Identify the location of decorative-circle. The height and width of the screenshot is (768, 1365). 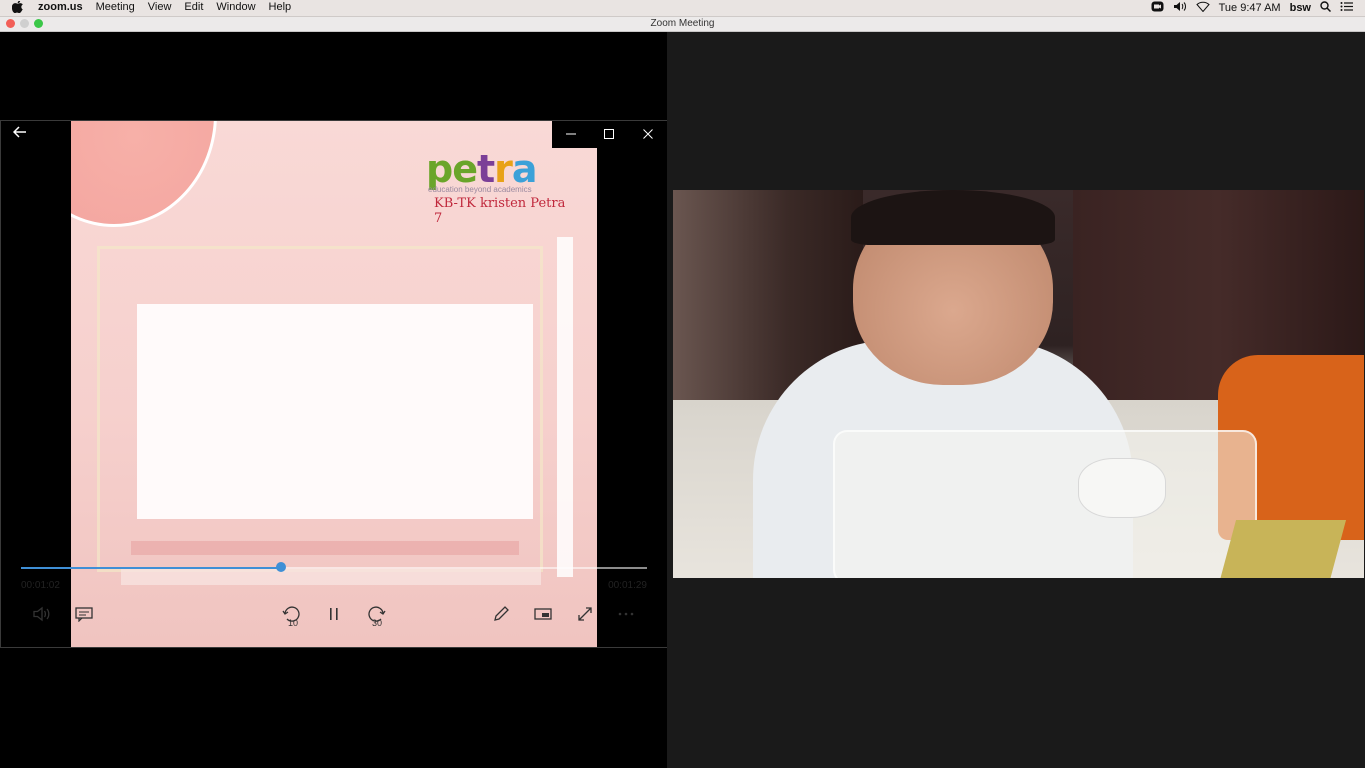
(144, 174).